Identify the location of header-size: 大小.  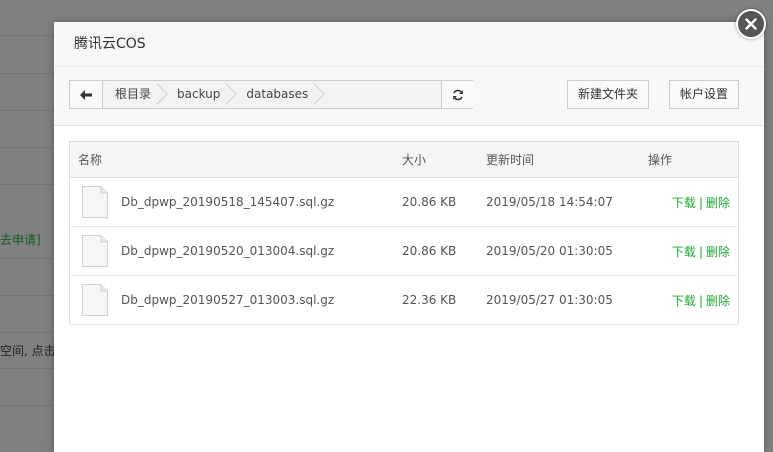
(443, 159).